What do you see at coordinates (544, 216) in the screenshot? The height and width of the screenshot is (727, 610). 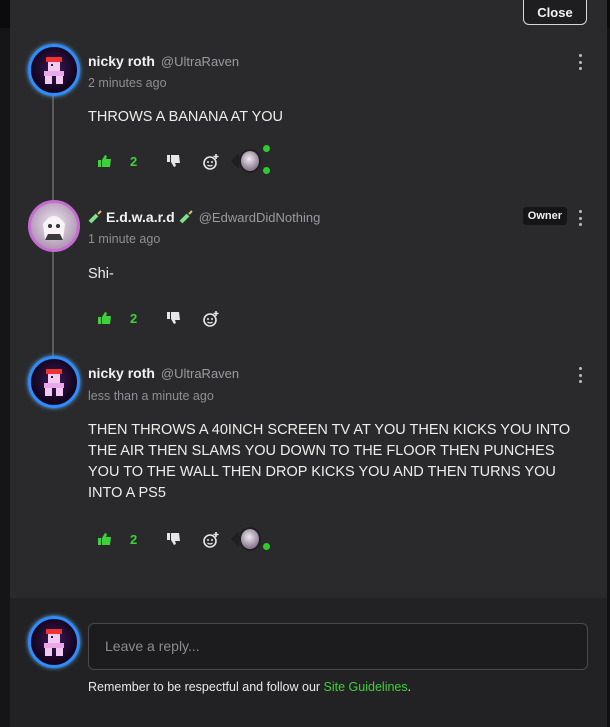 I see `owner-badge: Owner` at bounding box center [544, 216].